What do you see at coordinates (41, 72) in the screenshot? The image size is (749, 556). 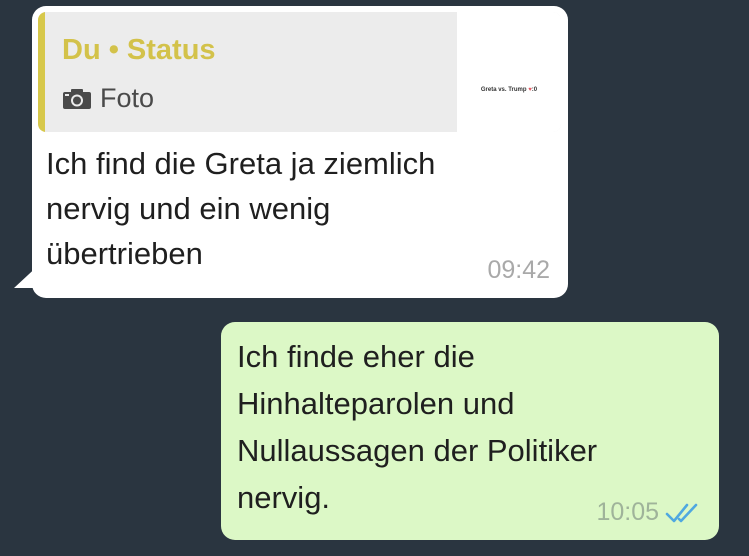 I see `quote-accent-bar` at bounding box center [41, 72].